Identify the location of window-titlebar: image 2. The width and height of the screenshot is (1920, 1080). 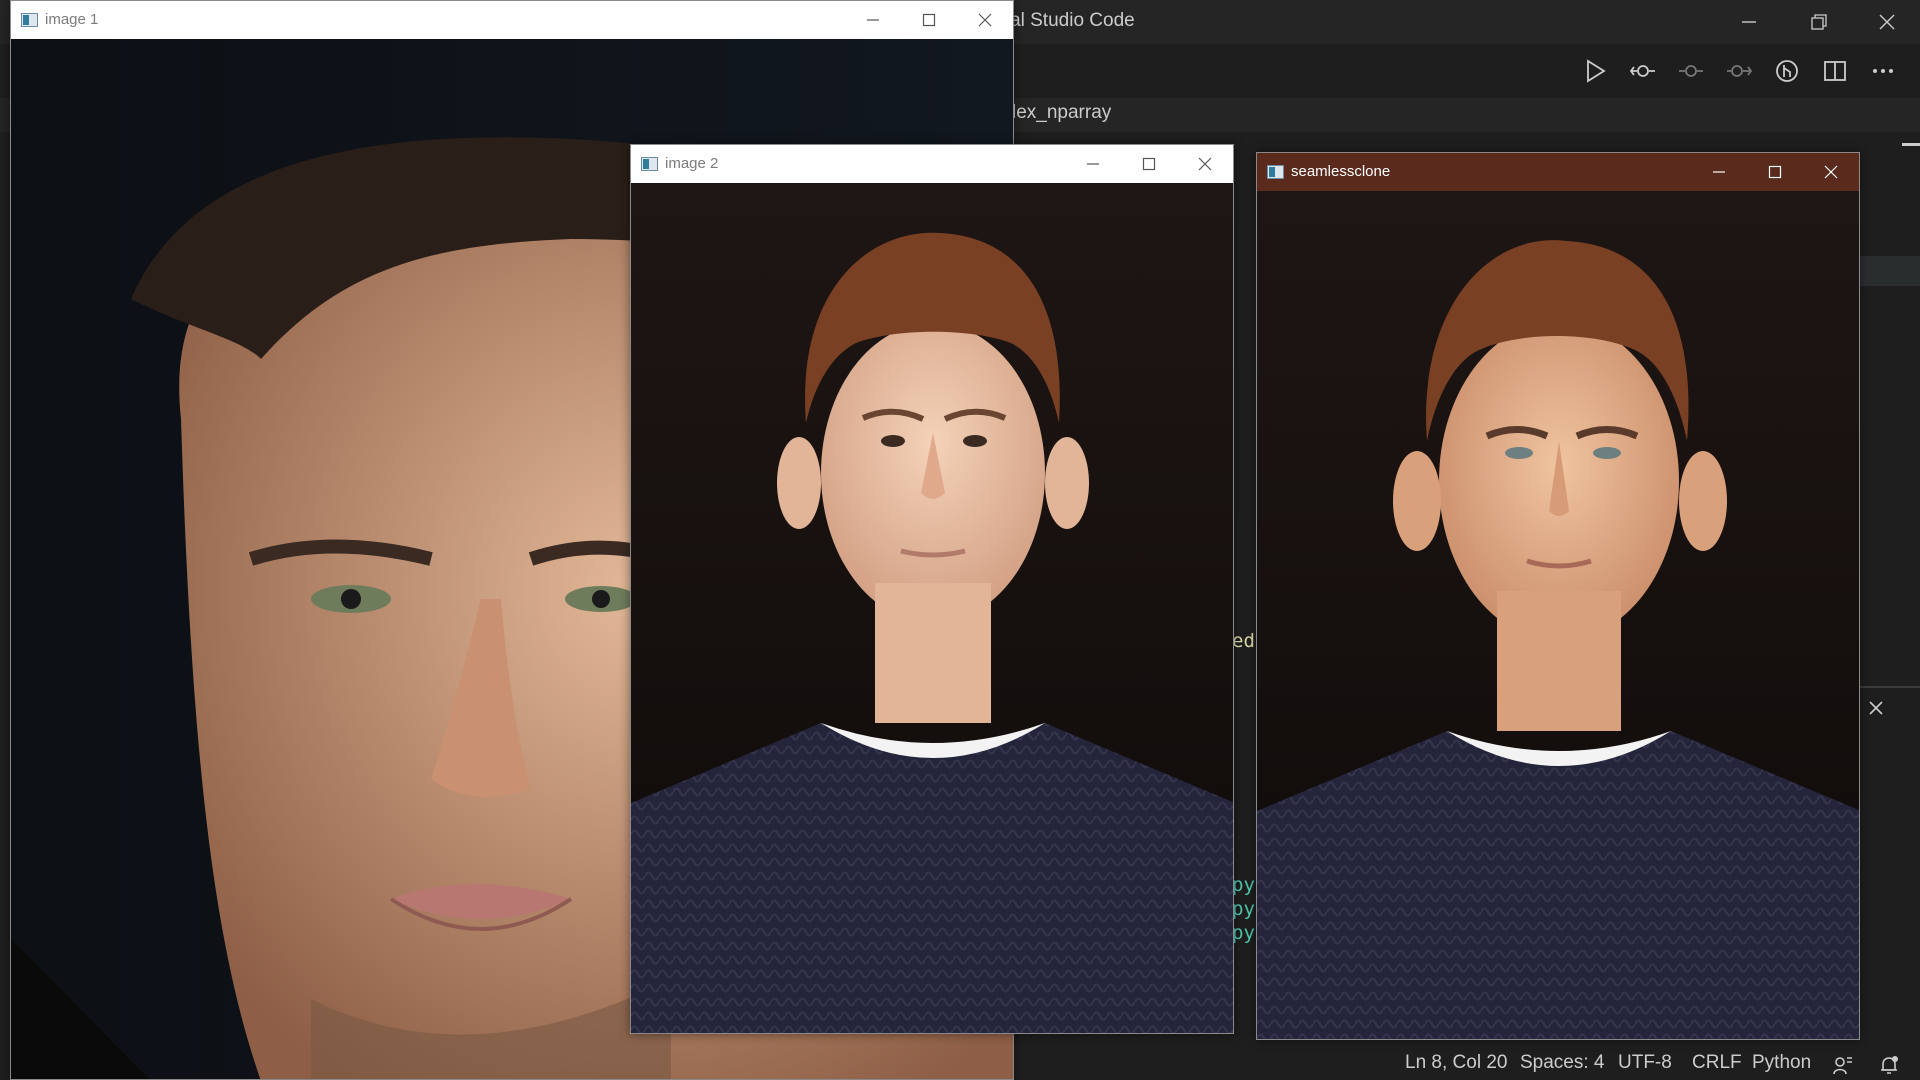
(932, 164).